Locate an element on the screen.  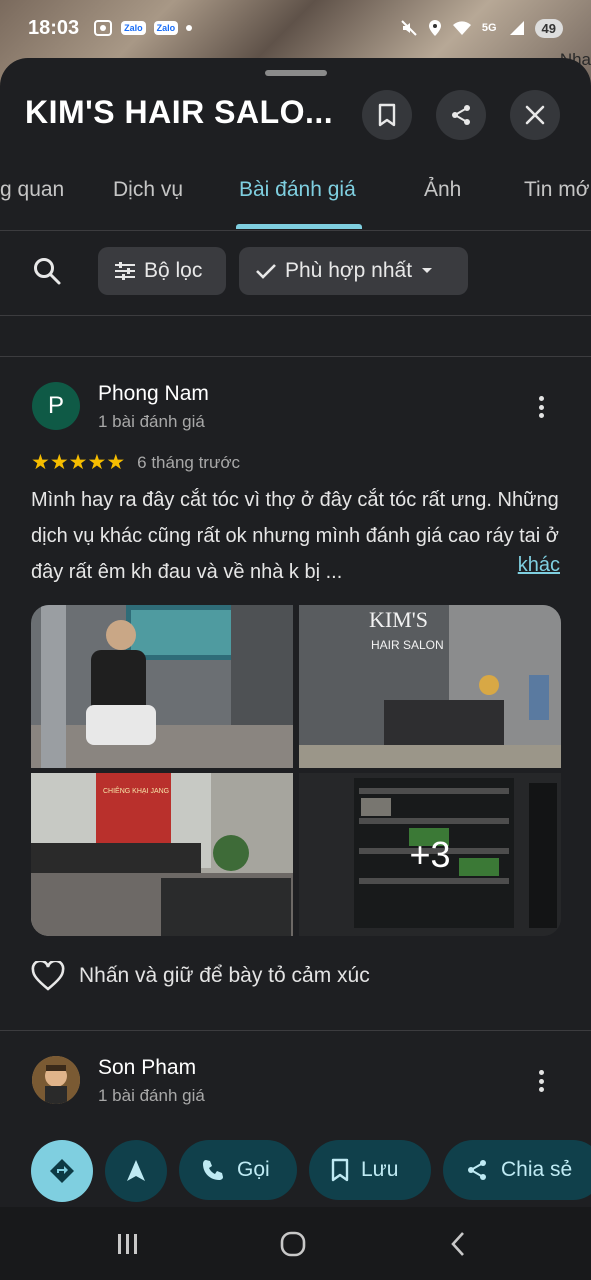
tab-photos: Ảnh is located at coordinates (442, 190).